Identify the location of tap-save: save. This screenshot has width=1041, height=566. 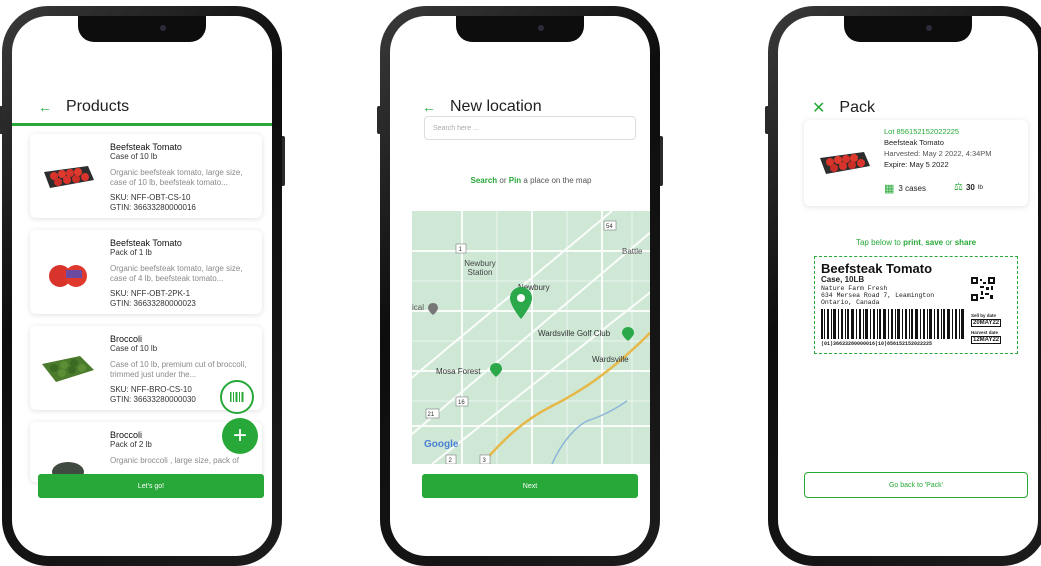
(934, 242).